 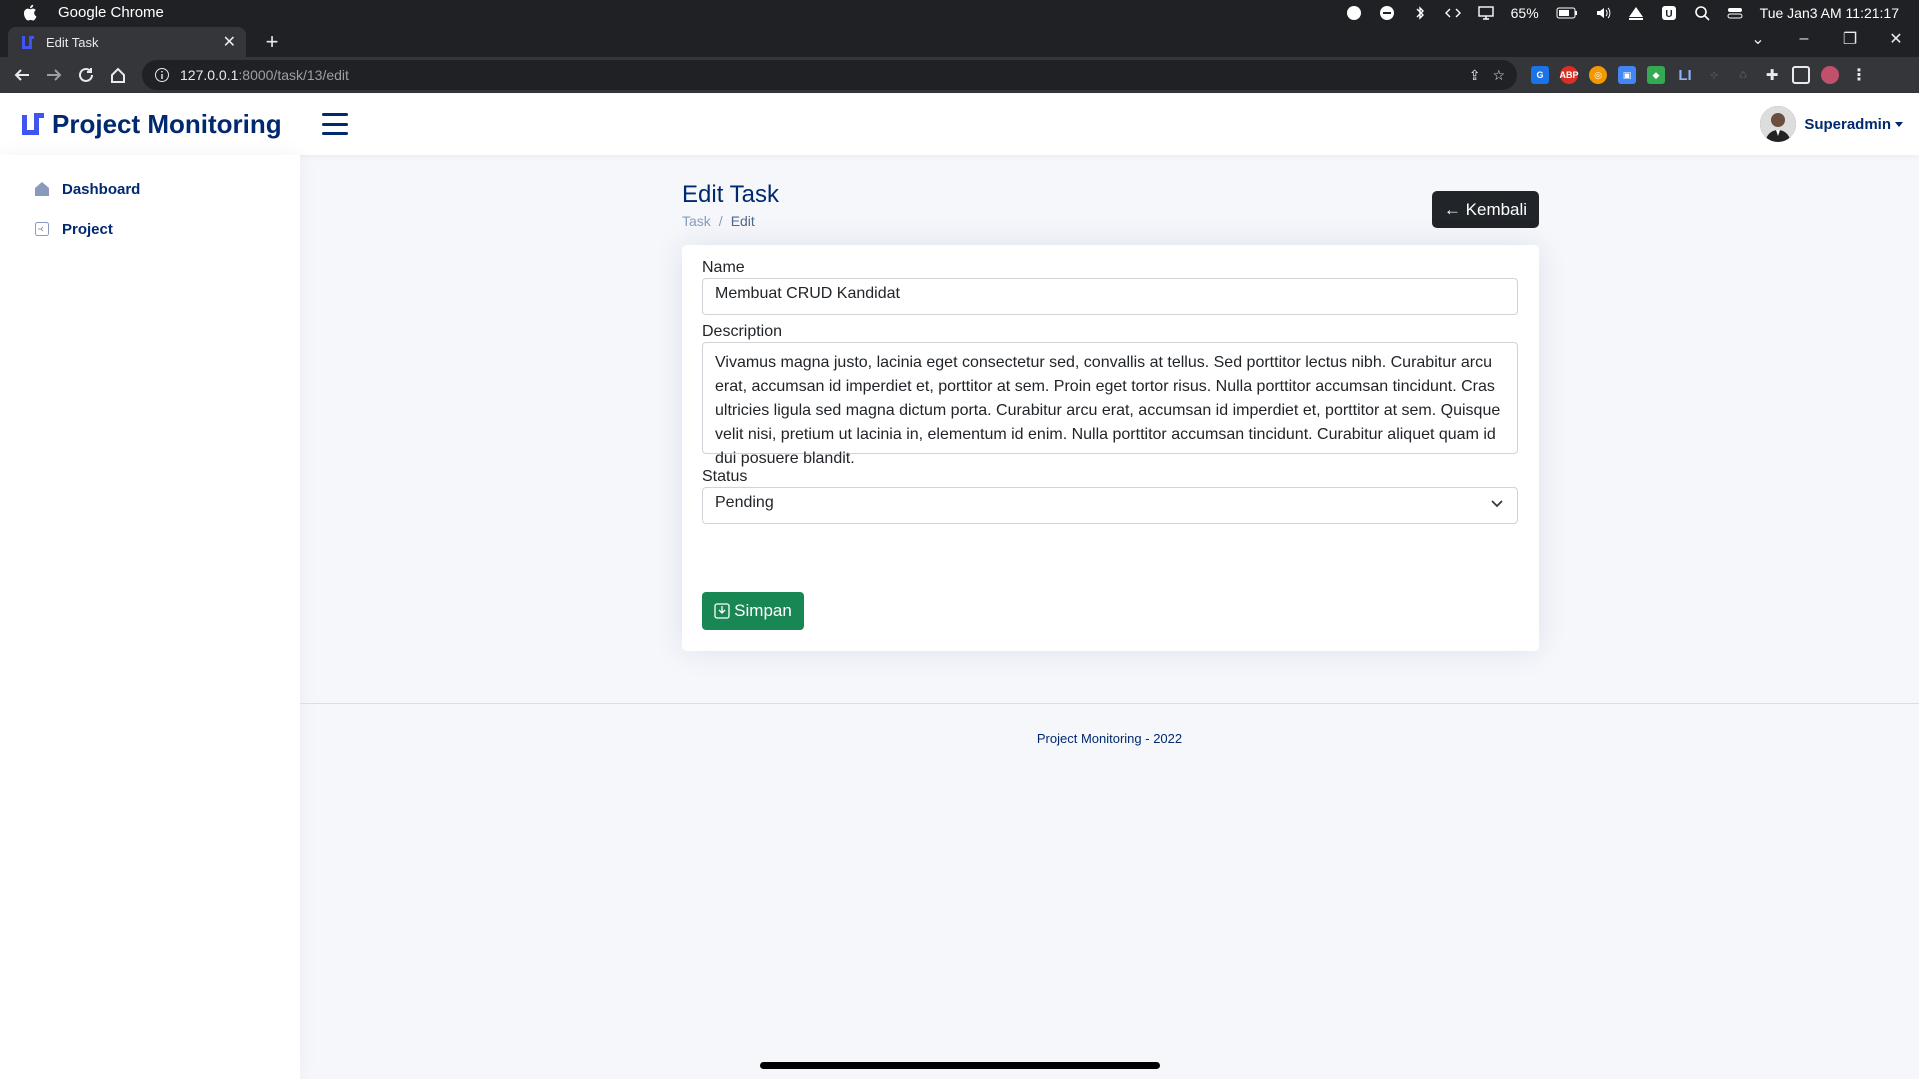 What do you see at coordinates (1735, 13) in the screenshot?
I see `control-center-icon` at bounding box center [1735, 13].